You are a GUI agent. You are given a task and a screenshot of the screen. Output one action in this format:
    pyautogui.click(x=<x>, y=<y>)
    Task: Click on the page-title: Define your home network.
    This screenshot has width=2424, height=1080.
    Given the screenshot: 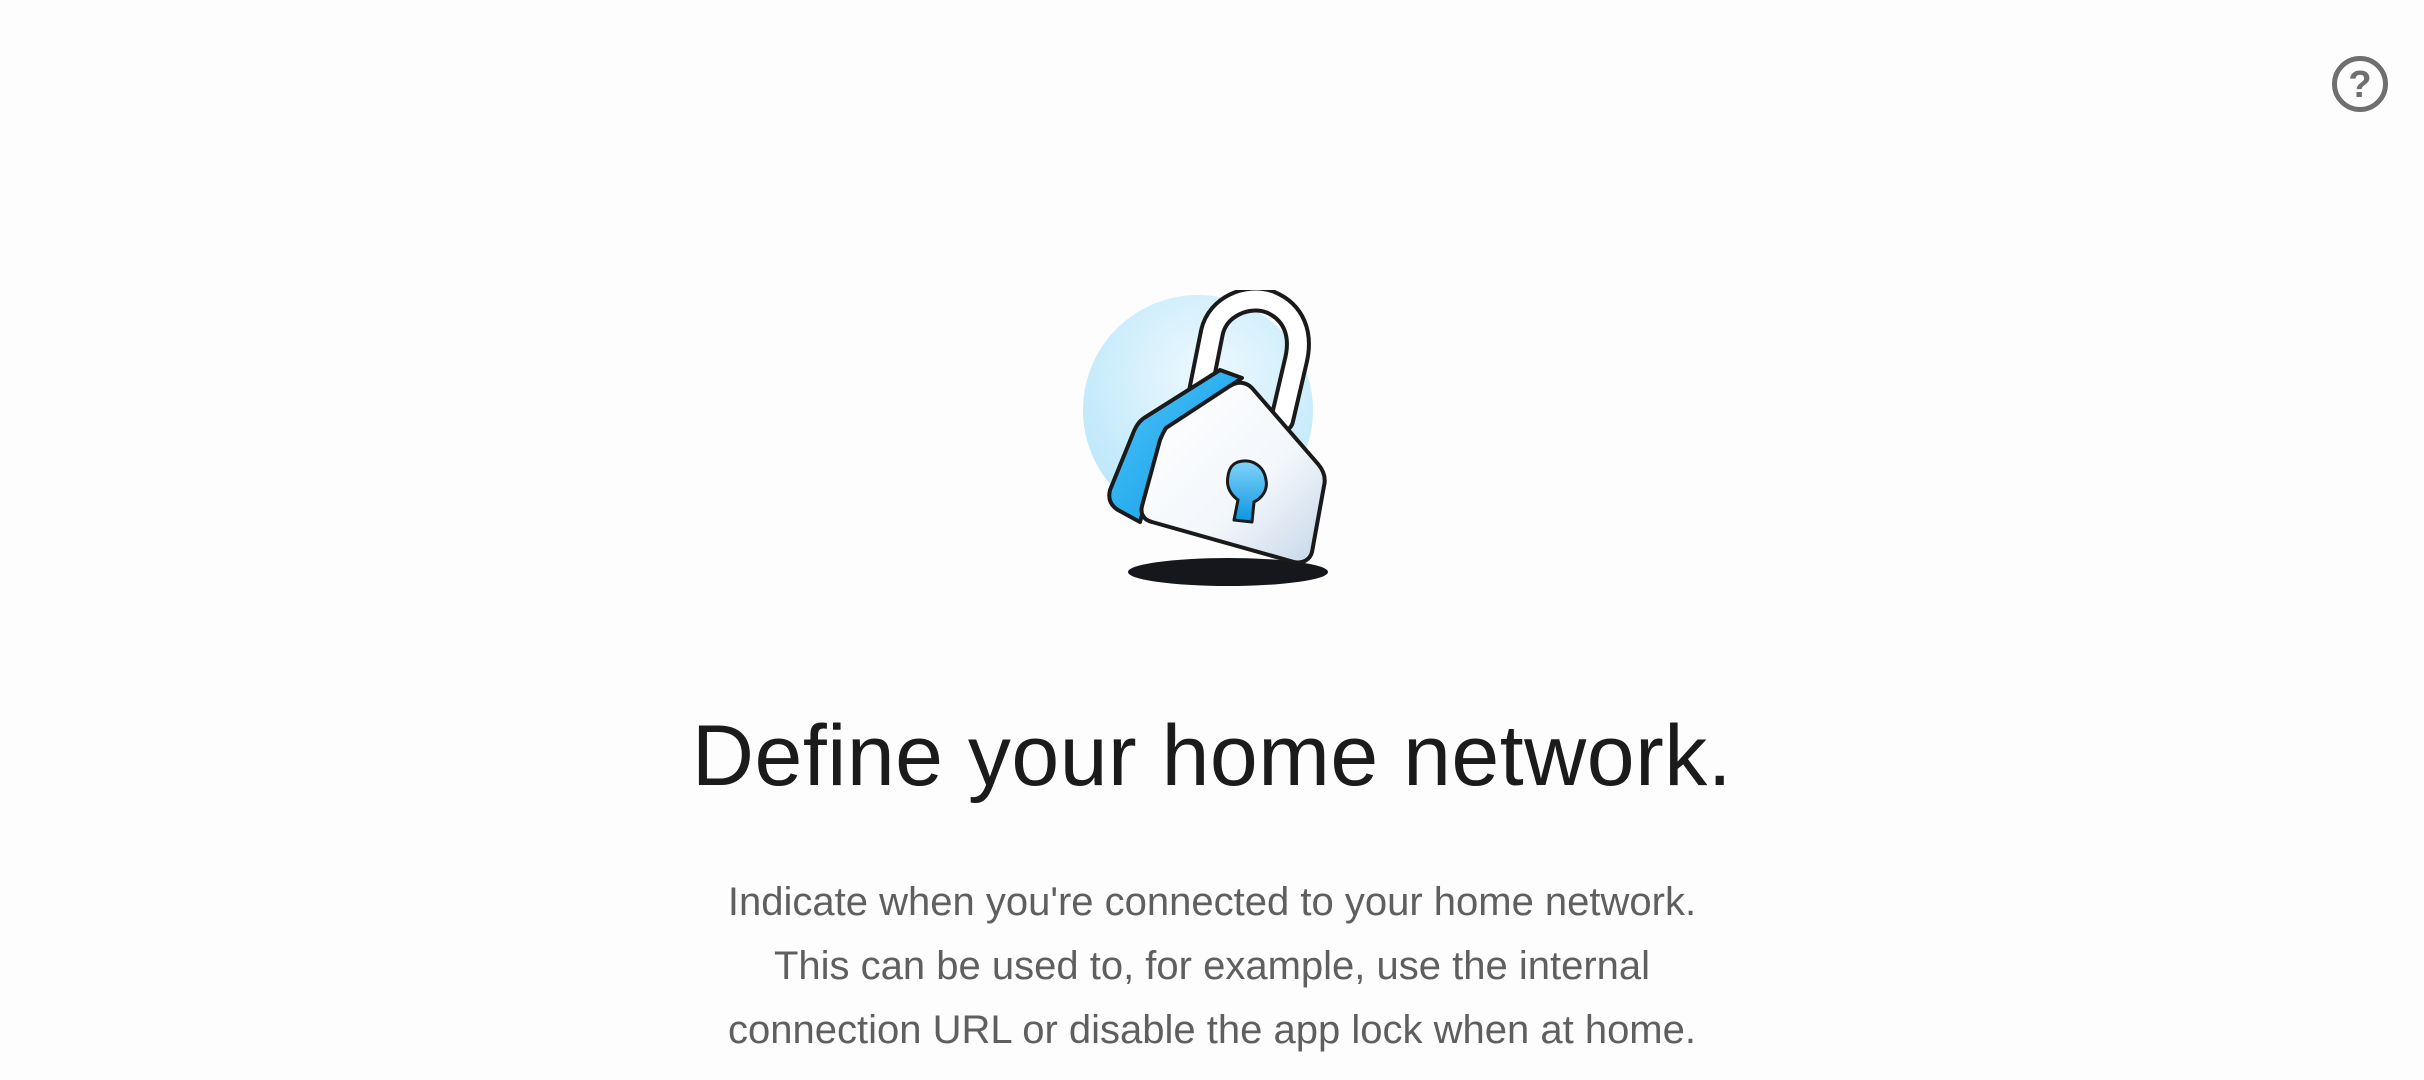 What is the action you would take?
    pyautogui.click(x=1212, y=756)
    